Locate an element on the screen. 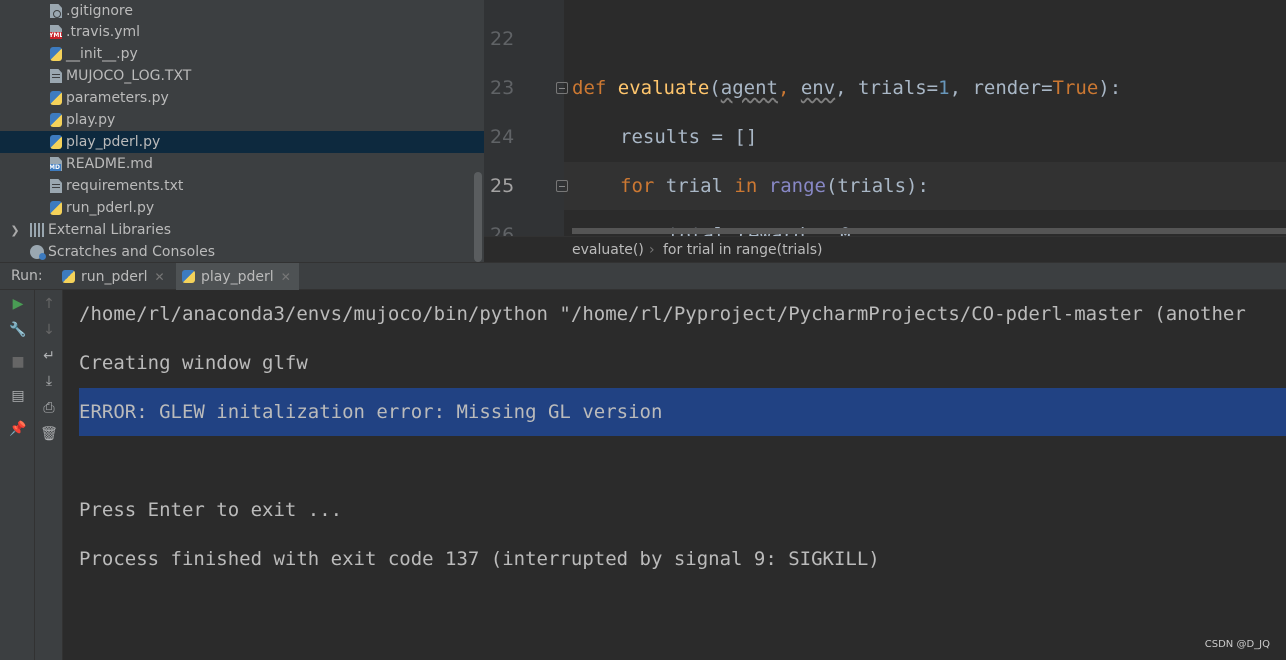 The image size is (1286, 660). tree-item-label: play_pderl.py is located at coordinates (113, 142).